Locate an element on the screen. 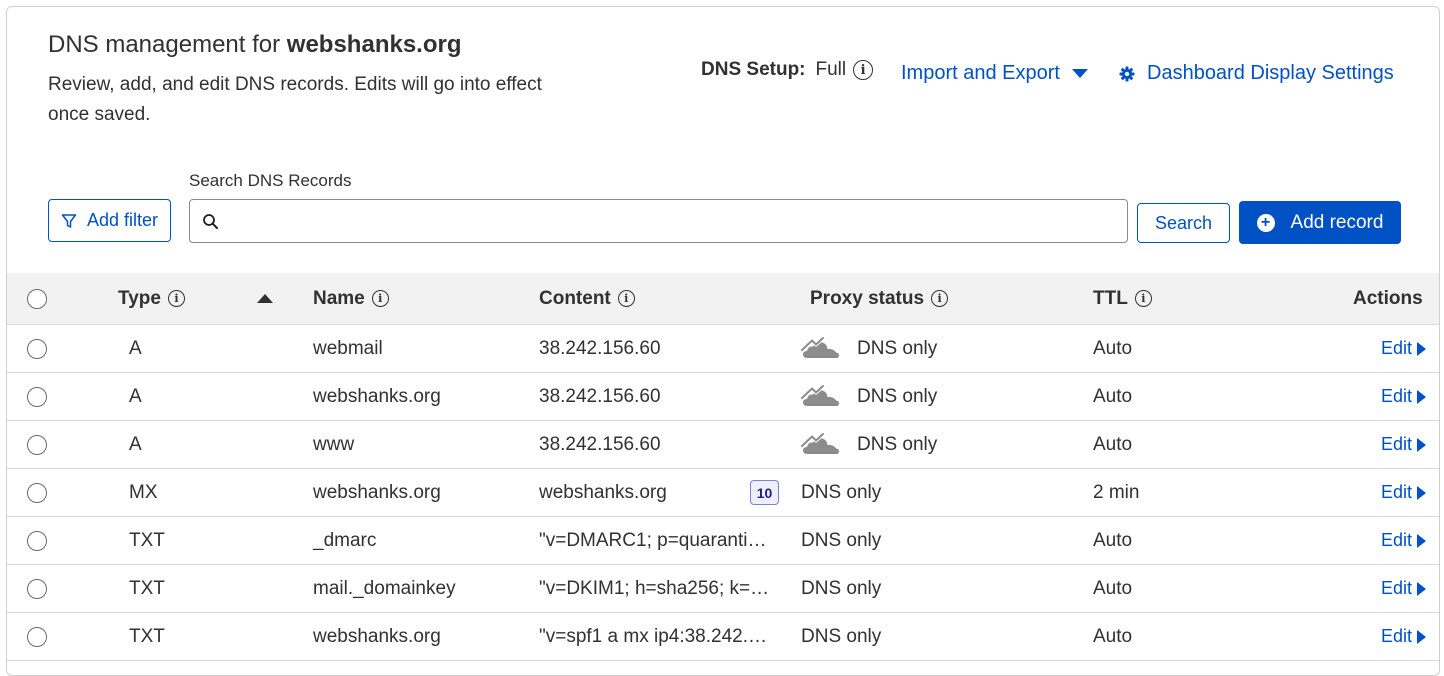  record-type: MX is located at coordinates (143, 492).